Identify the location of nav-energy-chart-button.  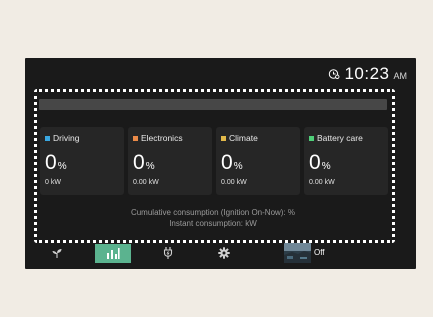
(113, 253).